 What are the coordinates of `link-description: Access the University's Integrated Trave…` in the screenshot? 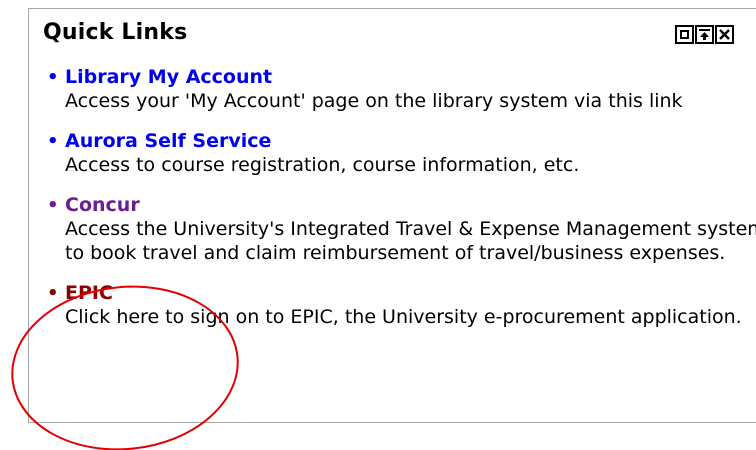 It's located at (410, 241).